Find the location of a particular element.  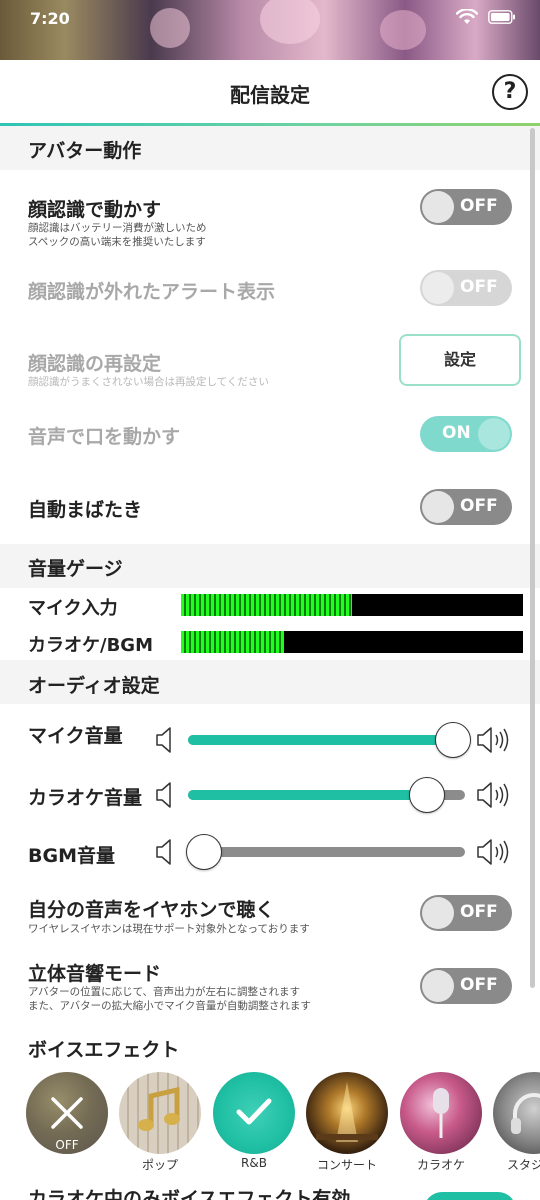

battery-icon is located at coordinates (501, 17).